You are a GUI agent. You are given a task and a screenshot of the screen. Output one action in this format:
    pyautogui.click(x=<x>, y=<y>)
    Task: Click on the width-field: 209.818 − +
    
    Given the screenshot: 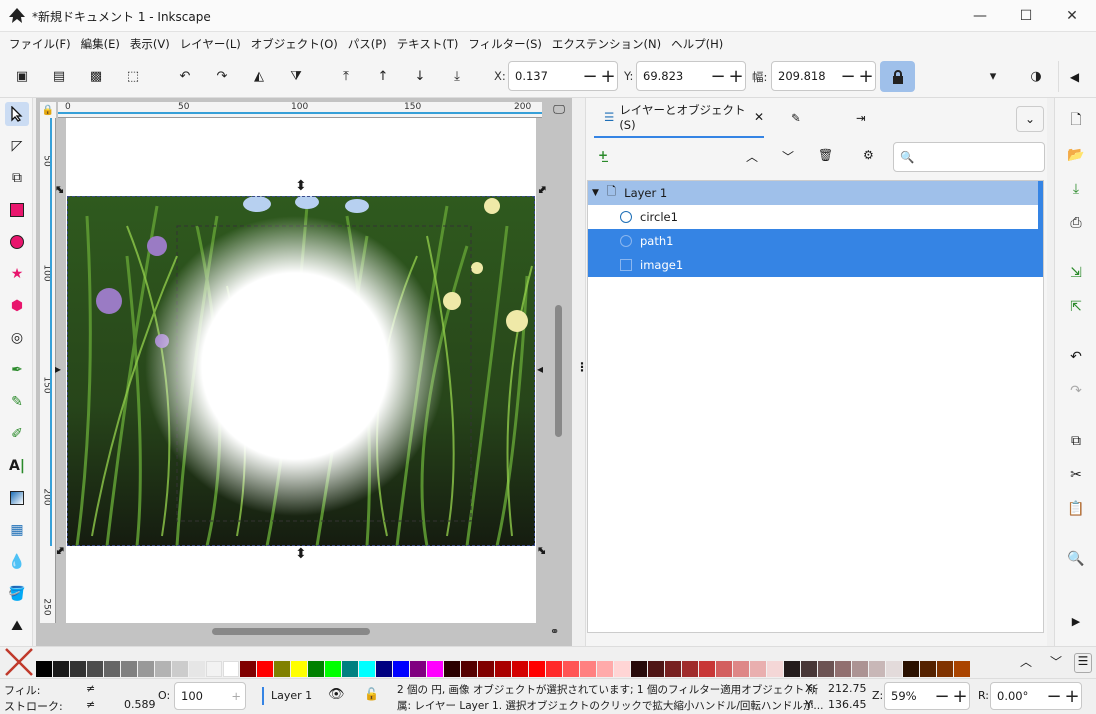 What is the action you would take?
    pyautogui.click(x=823, y=76)
    